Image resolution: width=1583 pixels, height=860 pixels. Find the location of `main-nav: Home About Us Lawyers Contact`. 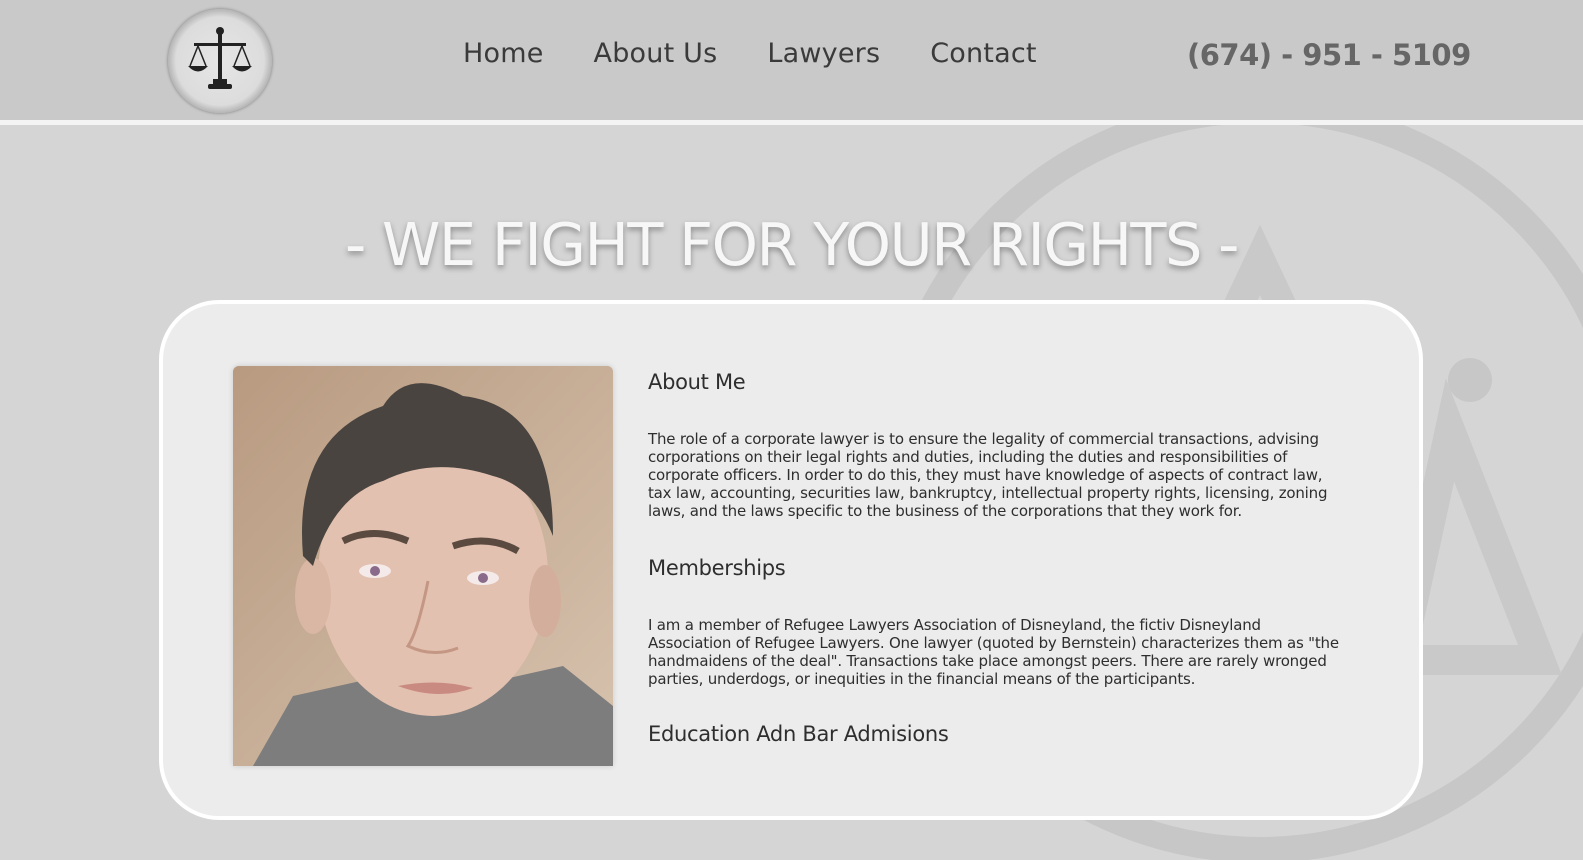

main-nav: Home About Us Lawyers Contact is located at coordinates (775, 53).